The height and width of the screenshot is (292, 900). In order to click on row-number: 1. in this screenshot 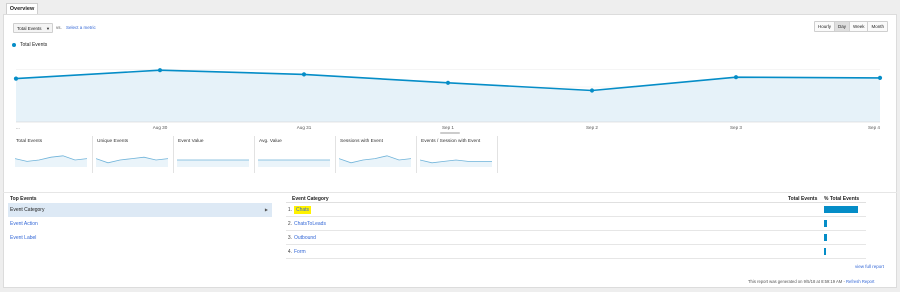, I will do `click(289, 210)`.